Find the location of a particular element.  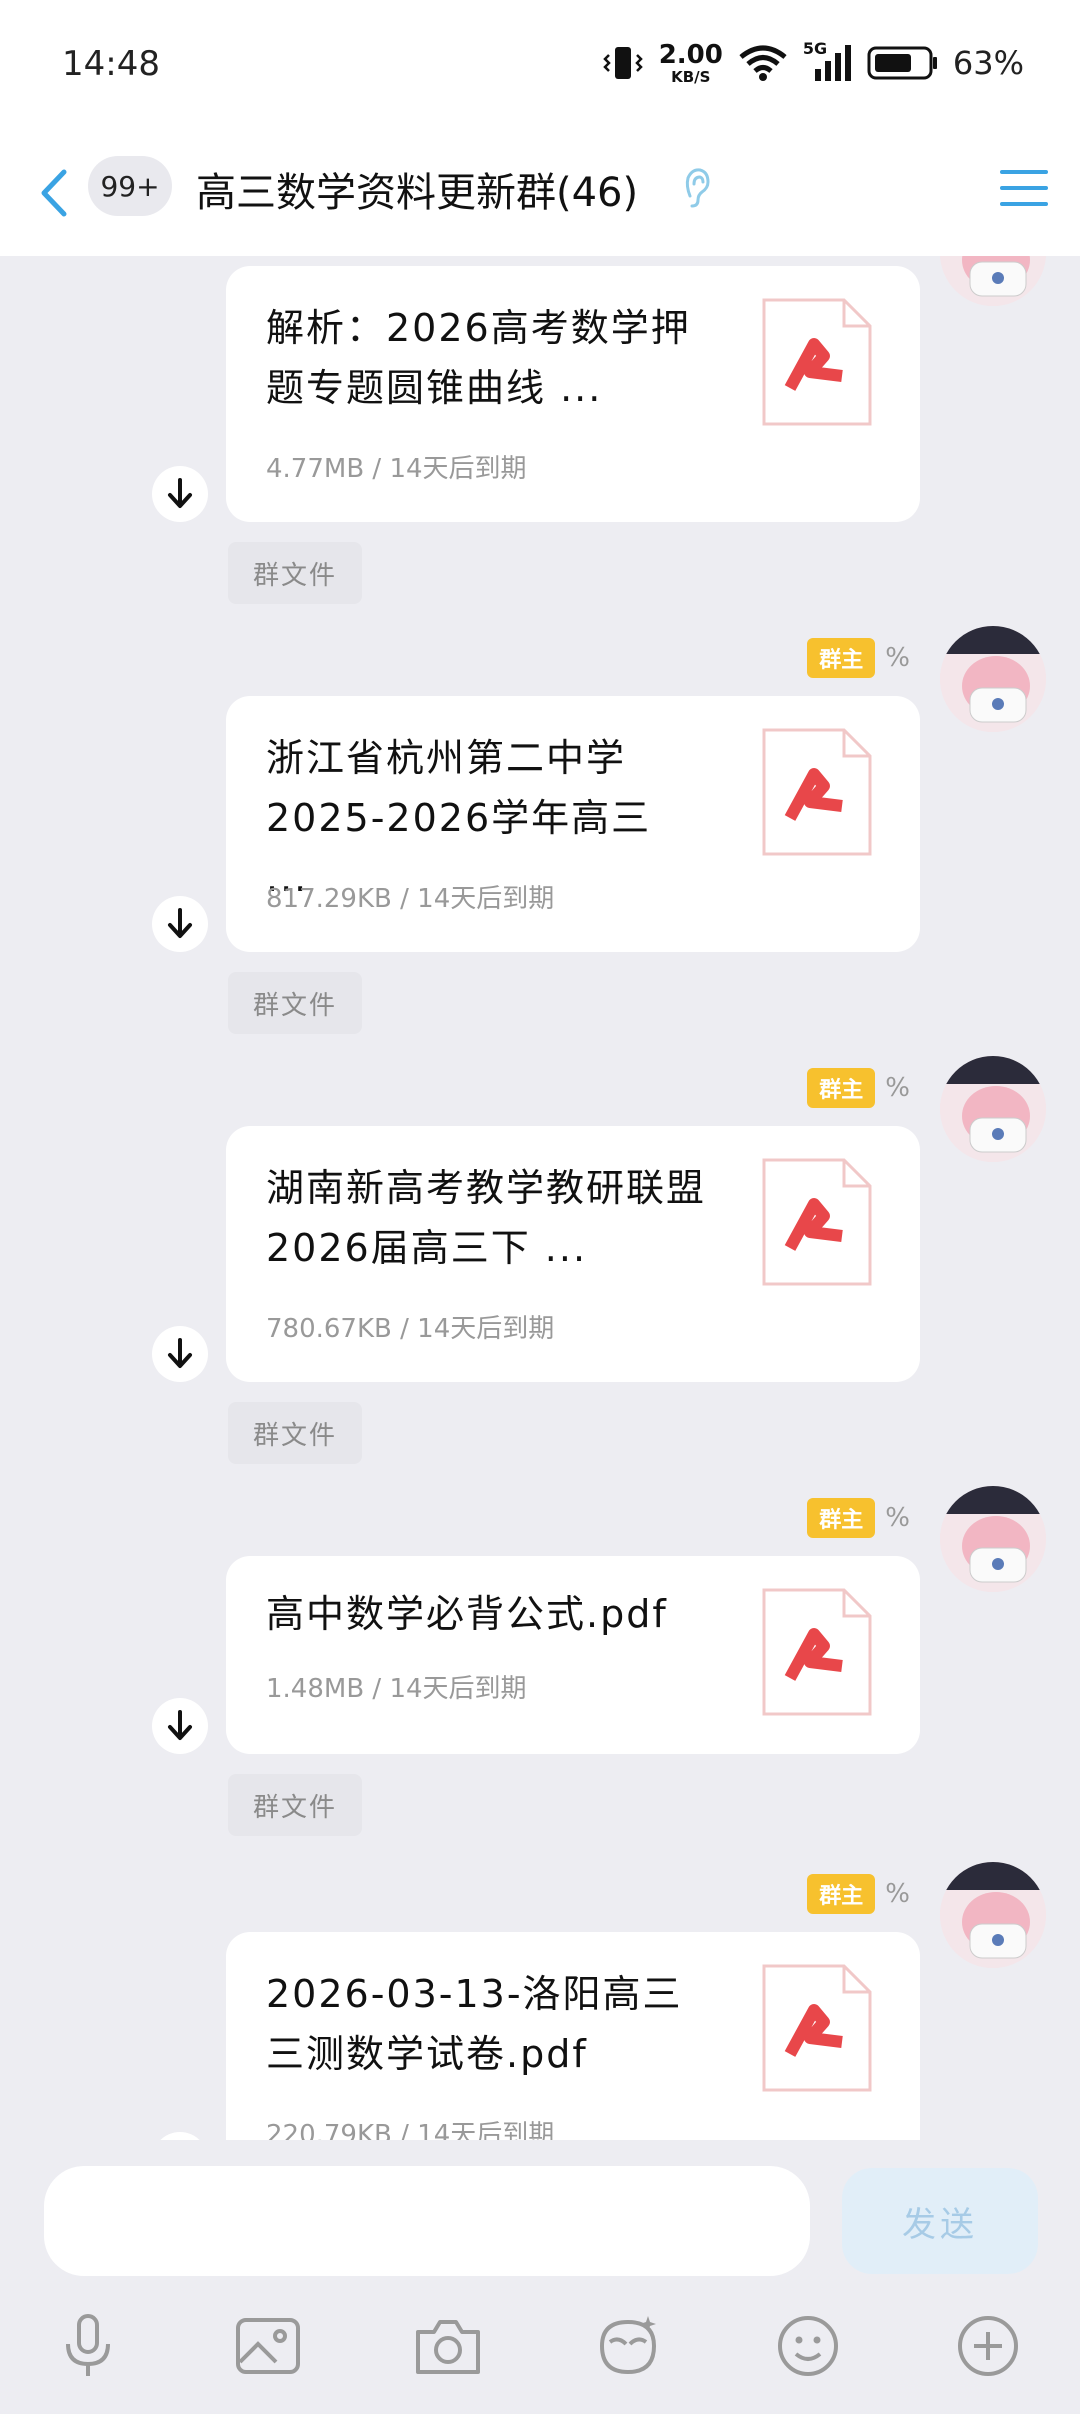

emoji-icon is located at coordinates (808, 2346).